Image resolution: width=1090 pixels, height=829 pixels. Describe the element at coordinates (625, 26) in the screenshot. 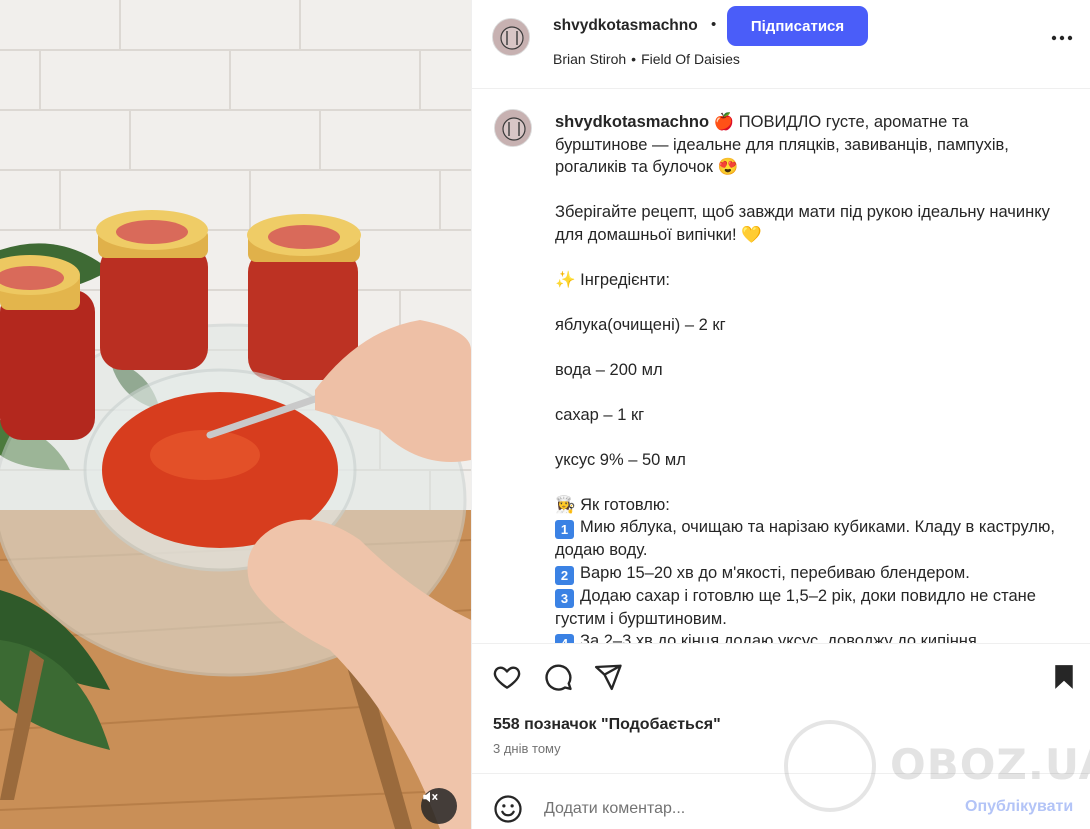

I see `username-link: shvydkotasmachno` at that location.